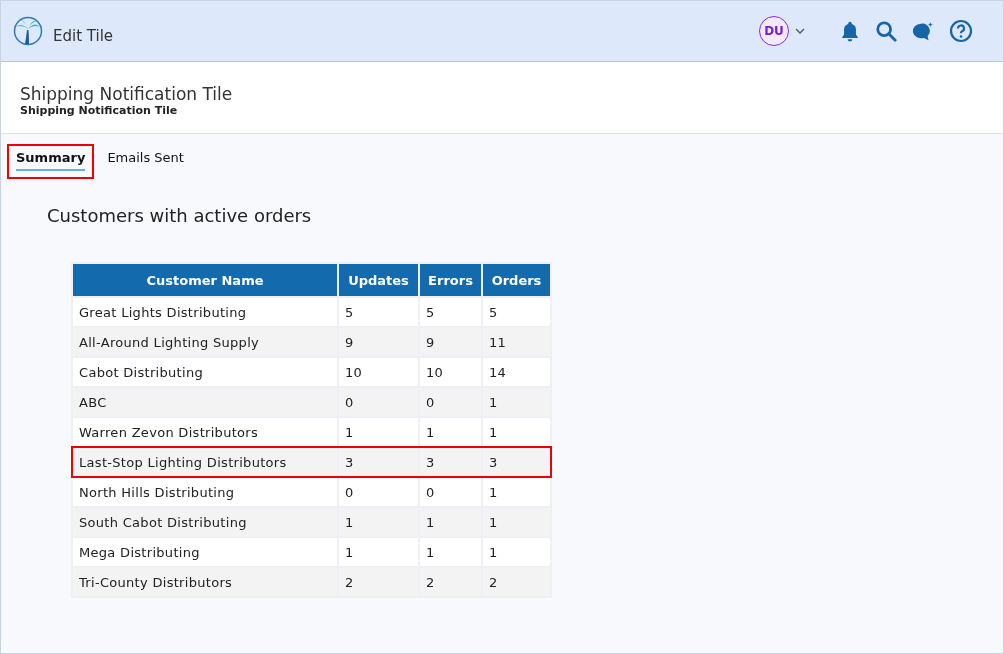 The width and height of the screenshot is (1004, 654). What do you see at coordinates (205, 432) in the screenshot?
I see `table-cell: Warren Zevon Distributors` at bounding box center [205, 432].